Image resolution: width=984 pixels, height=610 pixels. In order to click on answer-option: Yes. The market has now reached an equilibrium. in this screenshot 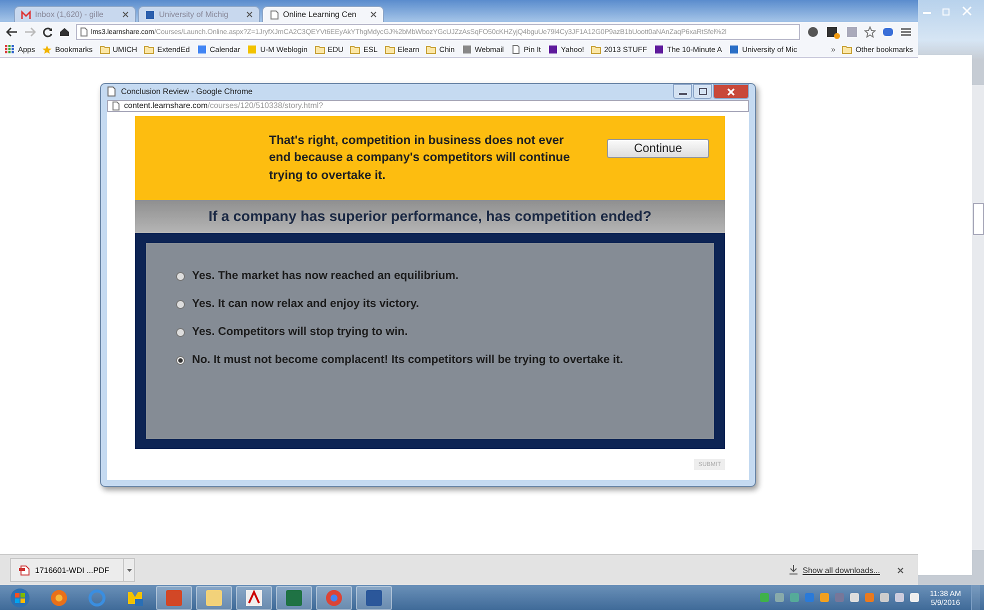, I will do `click(325, 276)`.